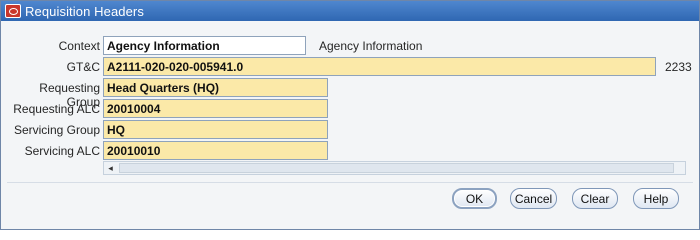 The width and height of the screenshot is (700, 240). I want to click on servicing-group-label: Servicing Group, so click(56, 130).